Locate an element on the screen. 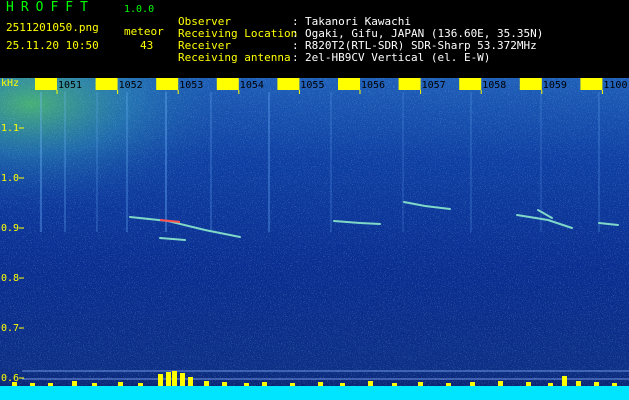 The image size is (629, 400). time-tick-label: 1052 is located at coordinates (131, 85).